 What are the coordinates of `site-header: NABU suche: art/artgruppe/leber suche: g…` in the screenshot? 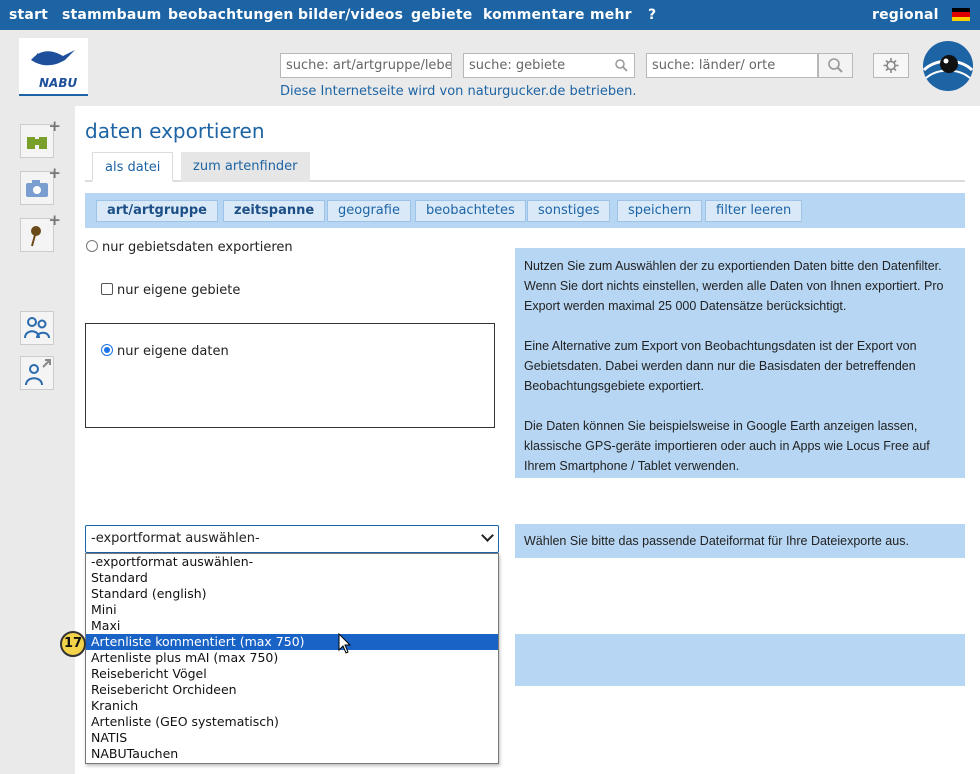 It's located at (490, 68).